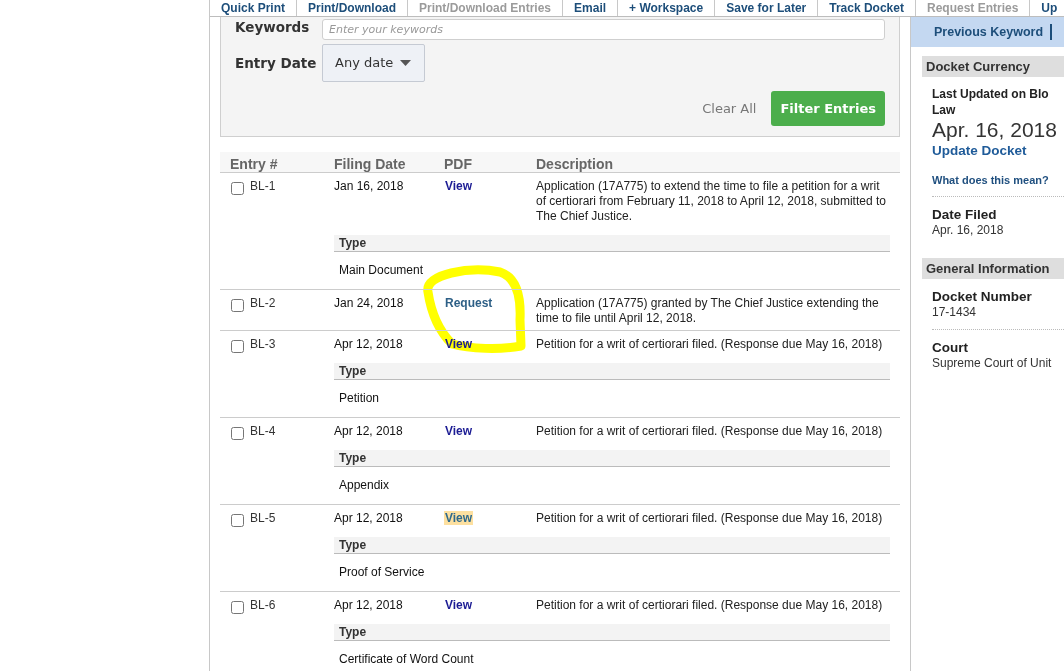 The width and height of the screenshot is (1064, 671). What do you see at coordinates (263, 344) in the screenshot?
I see `entry-number: BL-3` at bounding box center [263, 344].